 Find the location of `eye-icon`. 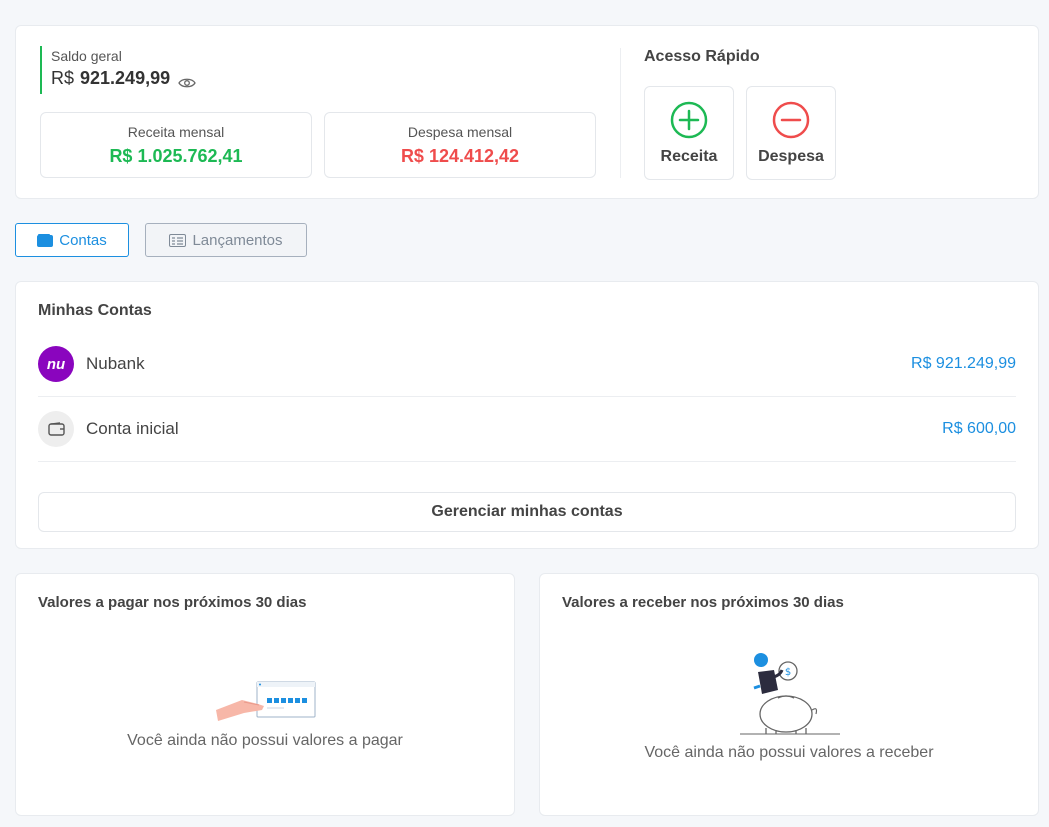

eye-icon is located at coordinates (187, 80).